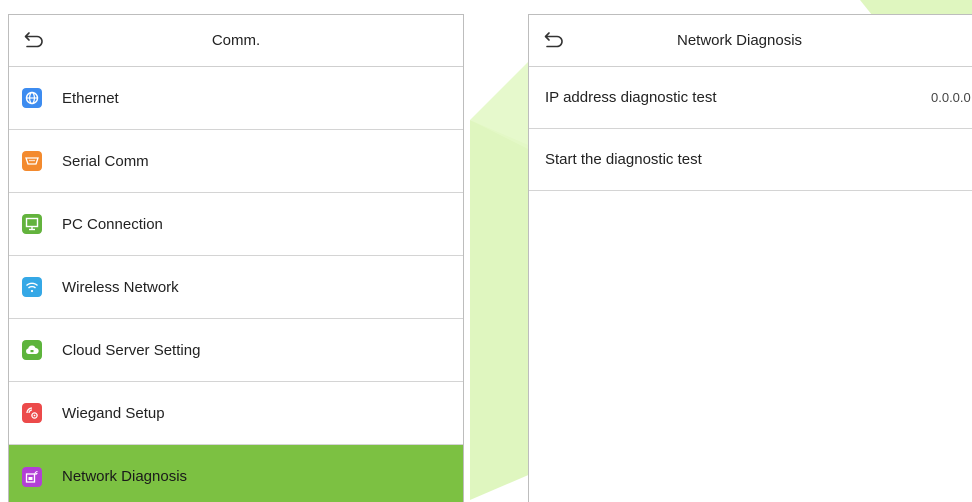 This screenshot has height=502, width=972. Describe the element at coordinates (90, 98) in the screenshot. I see `menu-item-label: Ethernet` at that location.